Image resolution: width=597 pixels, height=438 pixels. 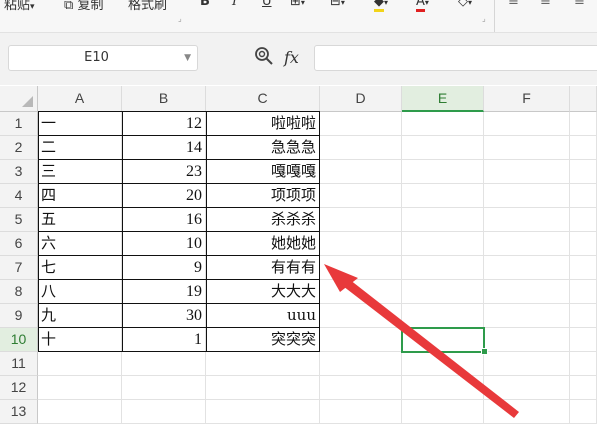 I want to click on cell-b11, so click(x=164, y=364).